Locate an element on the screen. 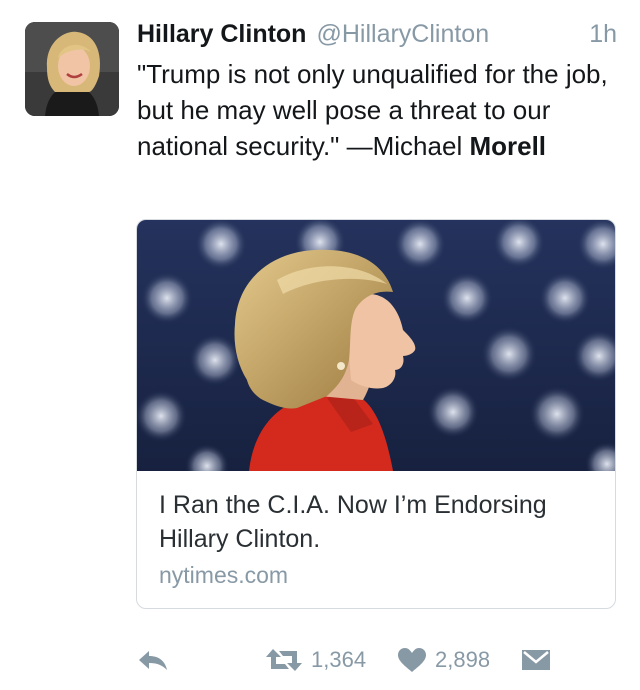  like-button: 2,898 is located at coordinates (443, 660).